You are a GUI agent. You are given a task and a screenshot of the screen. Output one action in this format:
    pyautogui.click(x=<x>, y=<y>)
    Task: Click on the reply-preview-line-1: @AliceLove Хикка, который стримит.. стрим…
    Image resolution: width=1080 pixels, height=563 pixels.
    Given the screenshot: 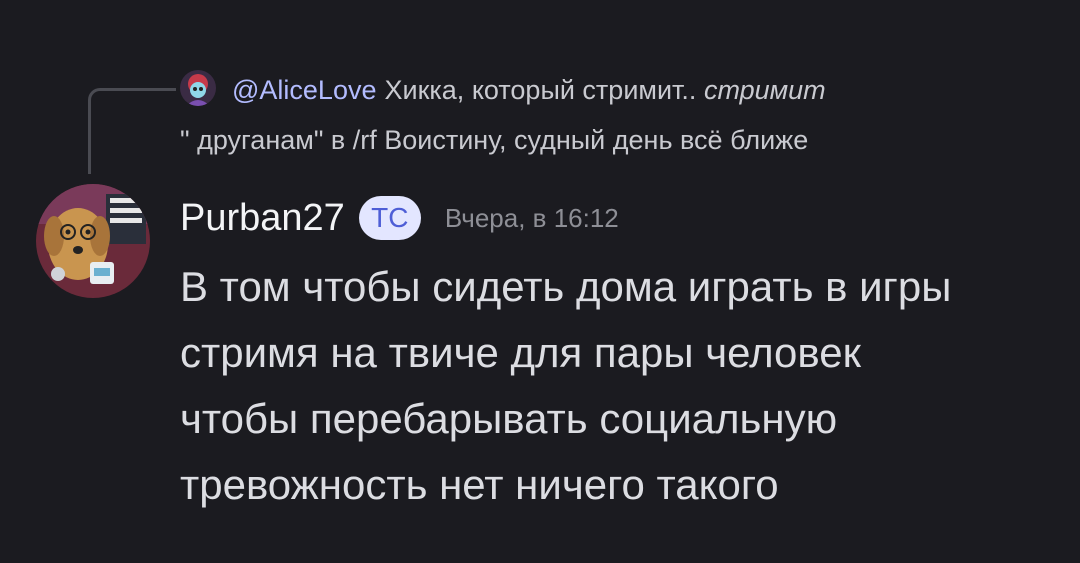 What is the action you would take?
    pyautogui.click(x=529, y=90)
    